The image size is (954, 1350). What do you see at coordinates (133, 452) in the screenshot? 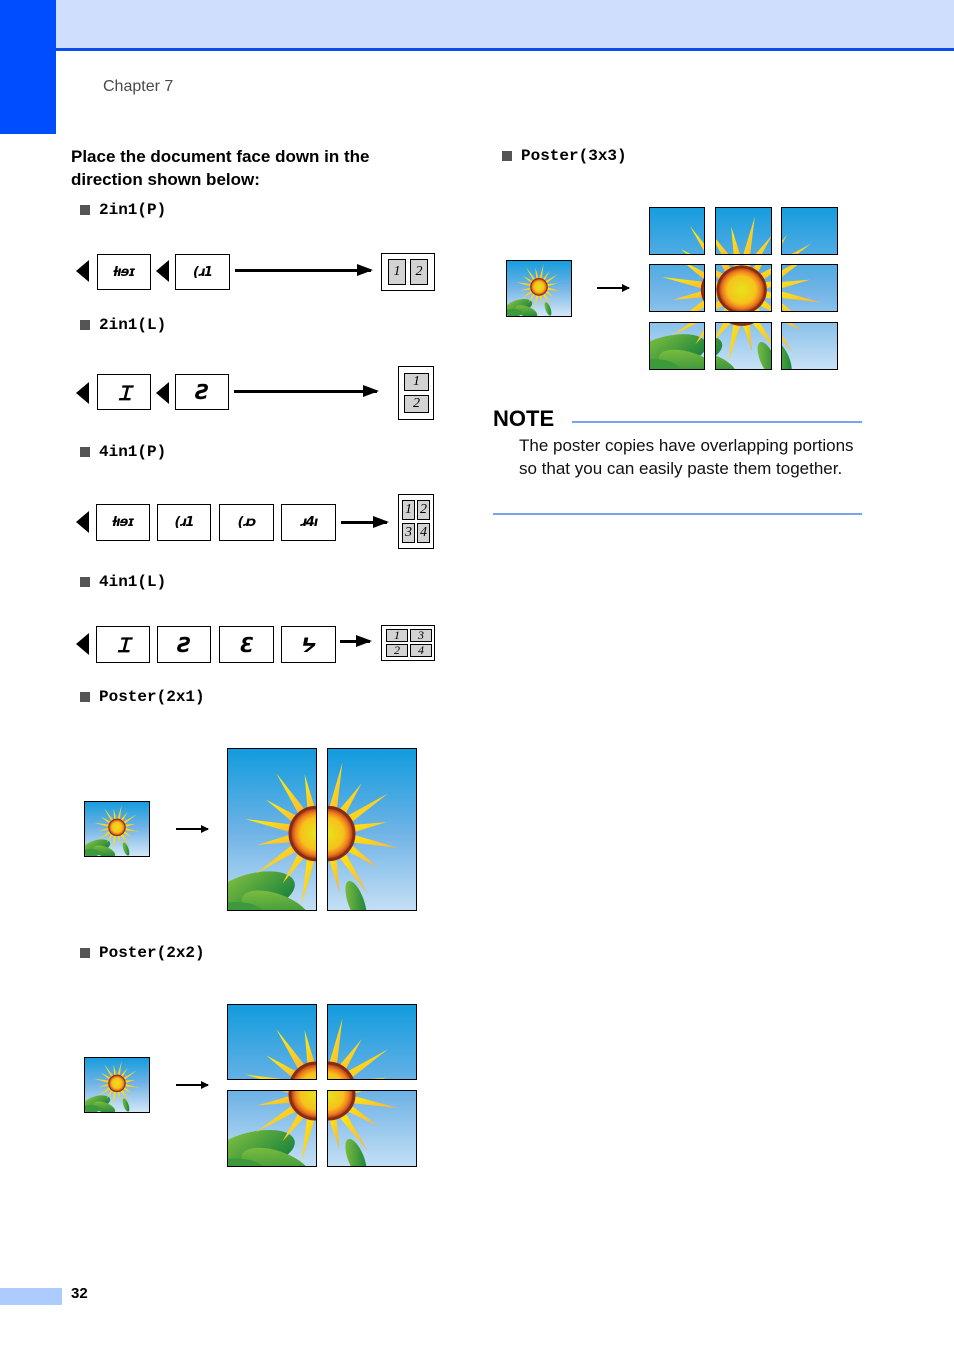
I see `section-label: 4in1(P)` at bounding box center [133, 452].